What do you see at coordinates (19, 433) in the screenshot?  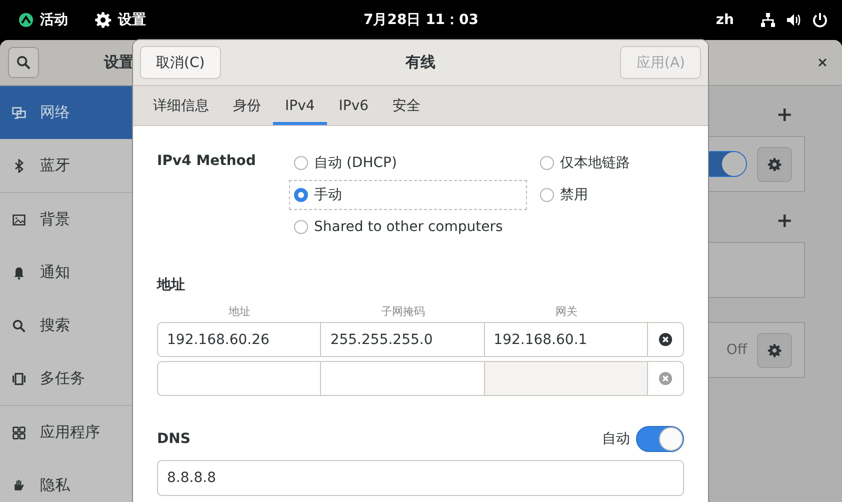 I see `grid-icon` at bounding box center [19, 433].